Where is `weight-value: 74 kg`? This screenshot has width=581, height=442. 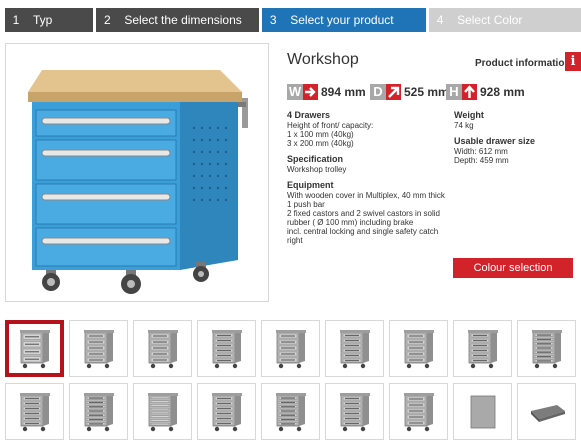
weight-value: 74 kg is located at coordinates (464, 125).